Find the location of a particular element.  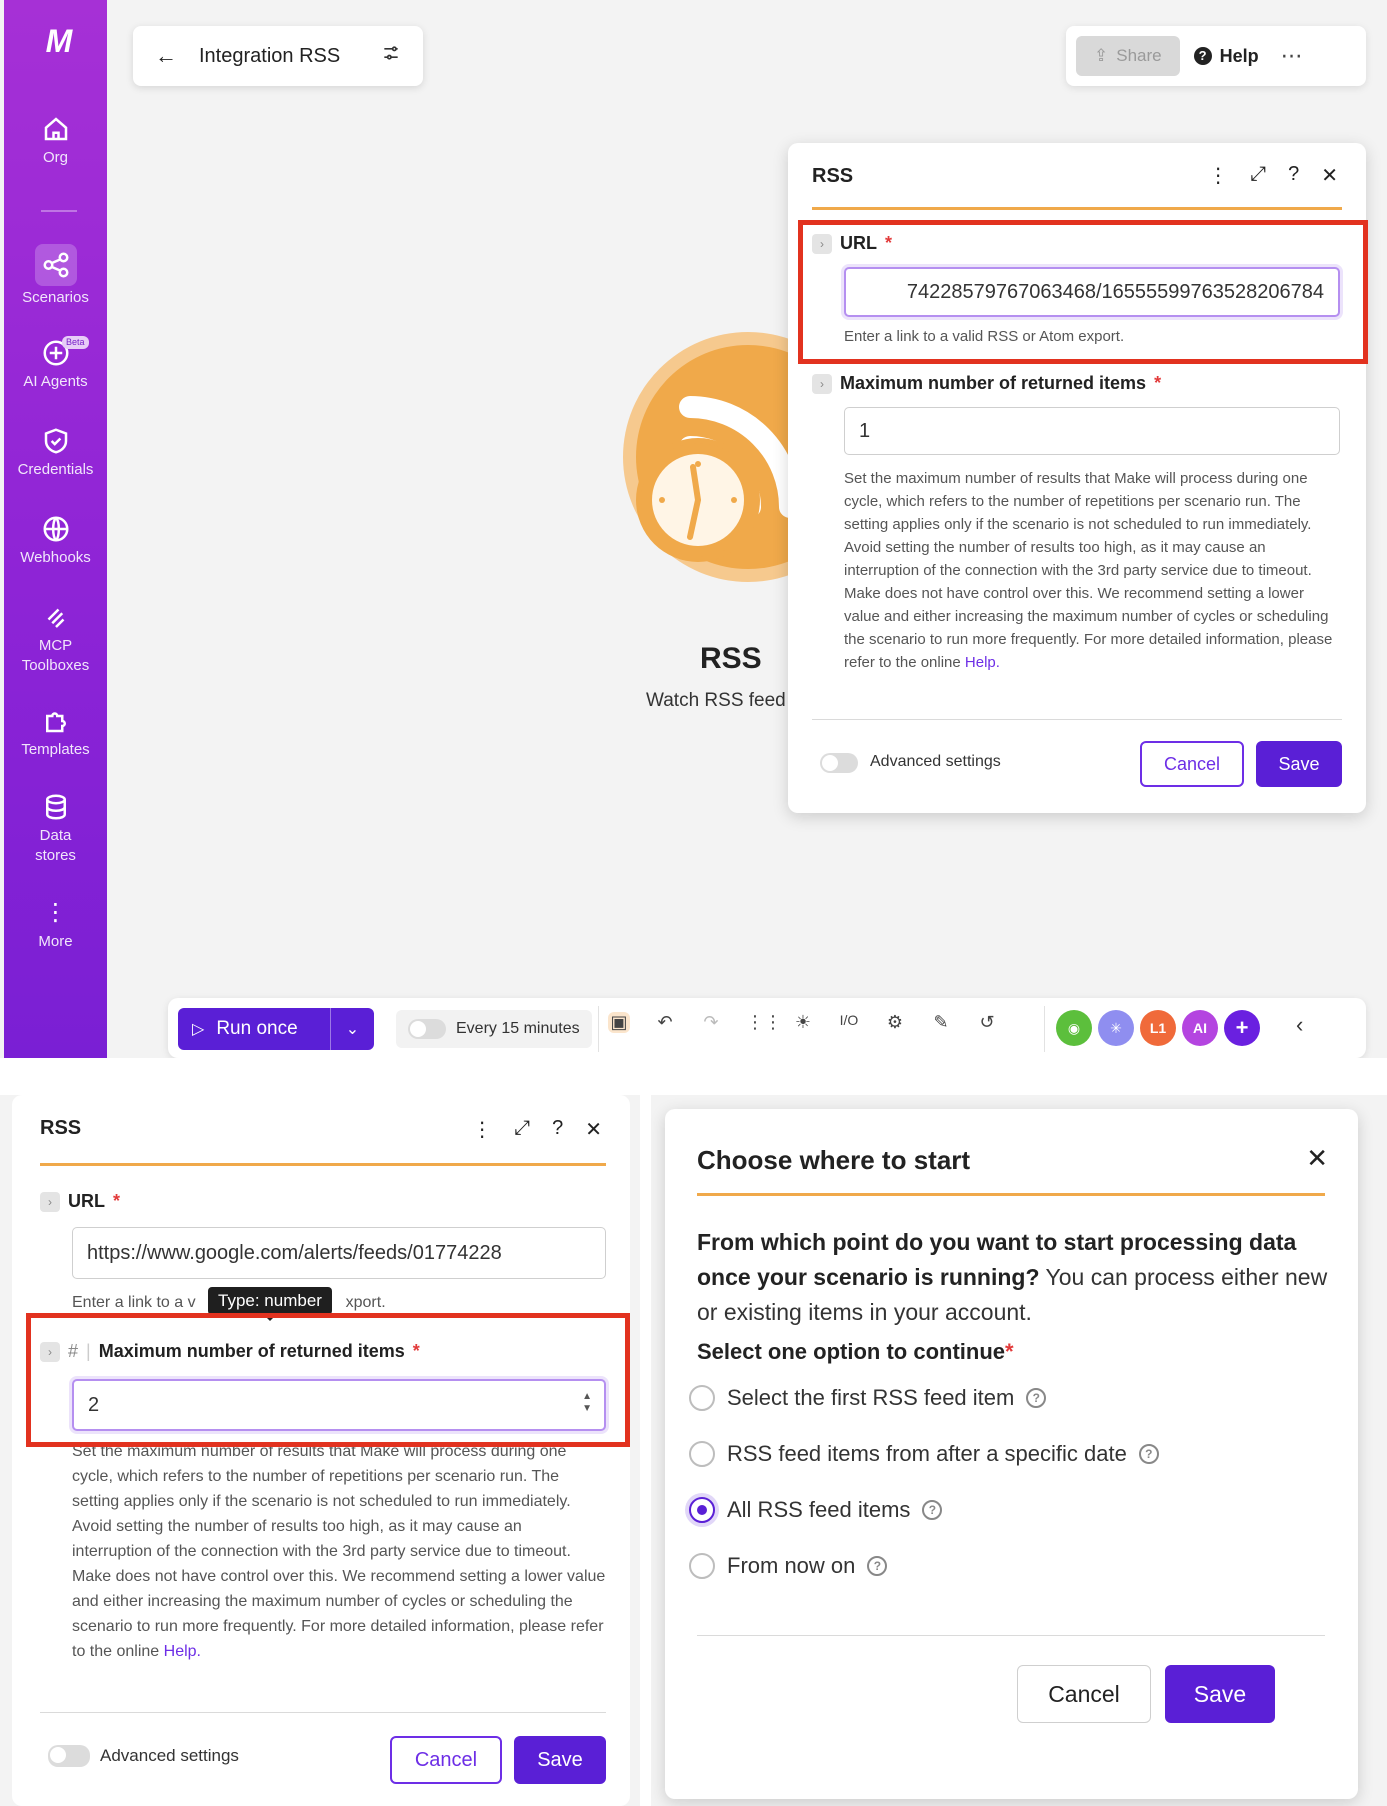

tools-icon: ✳ is located at coordinates (1116, 1028).